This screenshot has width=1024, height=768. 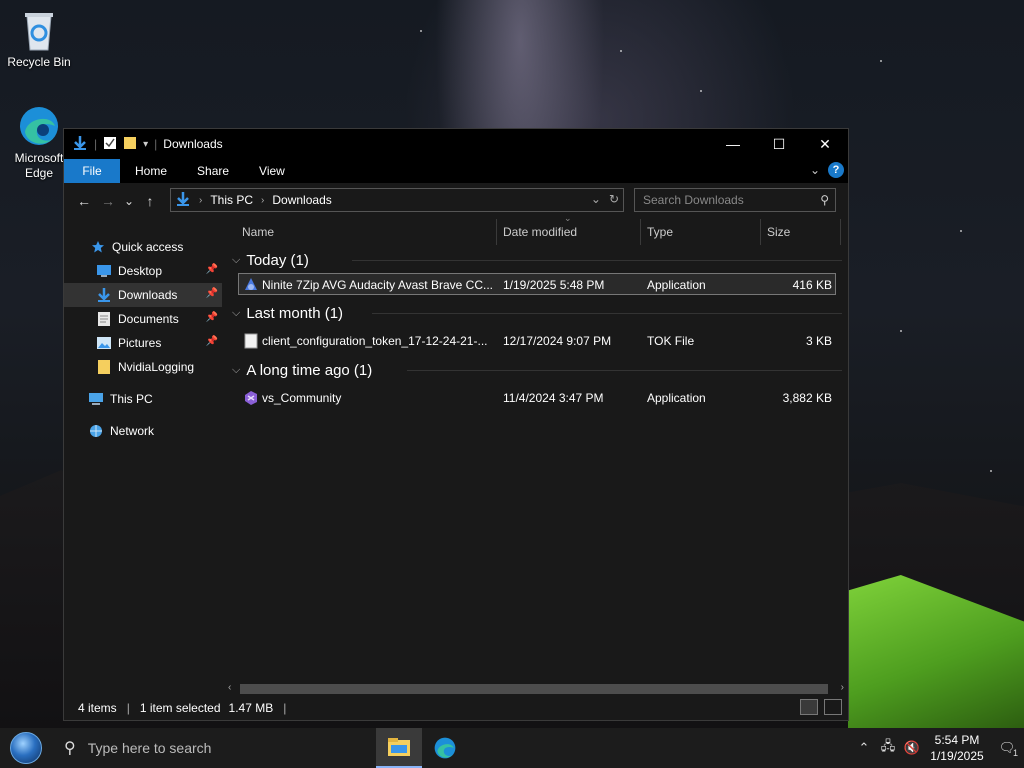 What do you see at coordinates (148, 295) in the screenshot?
I see `sidebar-item-label: Downloads` at bounding box center [148, 295].